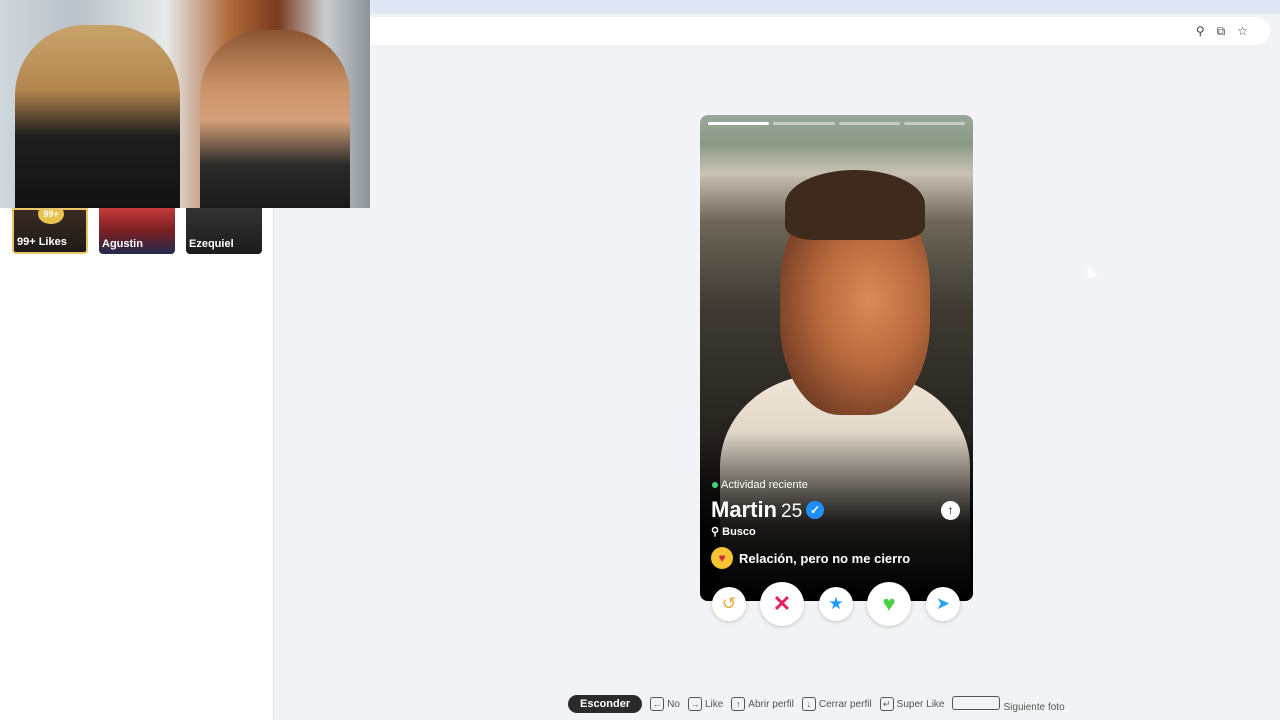  I want to click on shortcut-close-profile: ↓ Cerrar perfil, so click(836, 704).